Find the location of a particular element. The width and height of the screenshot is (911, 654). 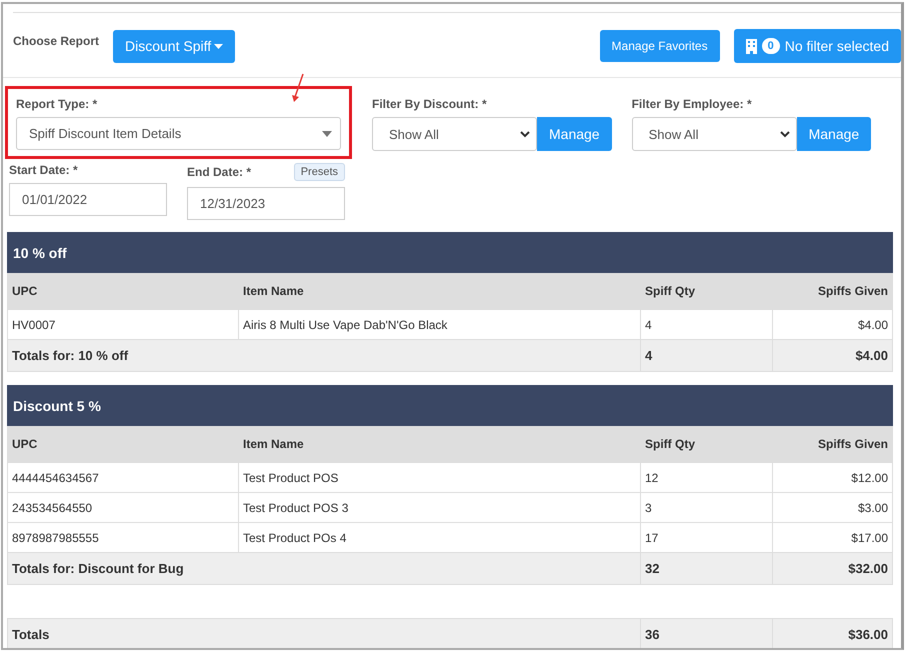

table-cell: Airis 8 Multi Use Vape Dab'N'Go Black is located at coordinates (440, 324).